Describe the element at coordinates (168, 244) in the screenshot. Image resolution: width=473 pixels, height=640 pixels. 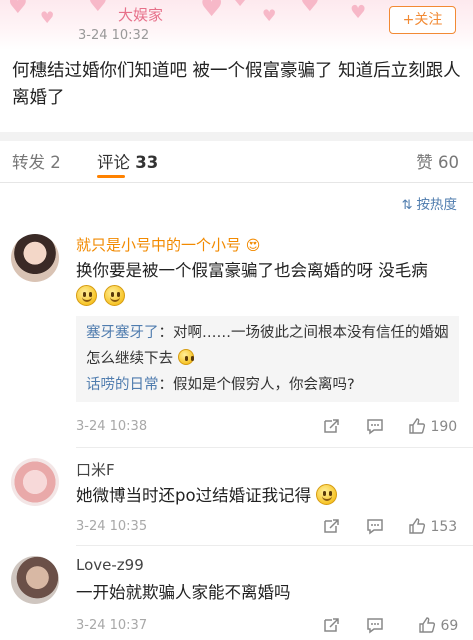
I see `comment-author-name: 就只是小号中的一个小号 😍` at that location.